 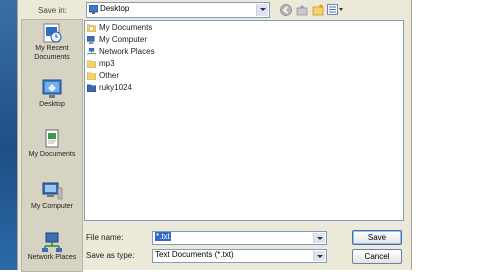 I want to click on desktop-background-right, so click(x=445, y=135).